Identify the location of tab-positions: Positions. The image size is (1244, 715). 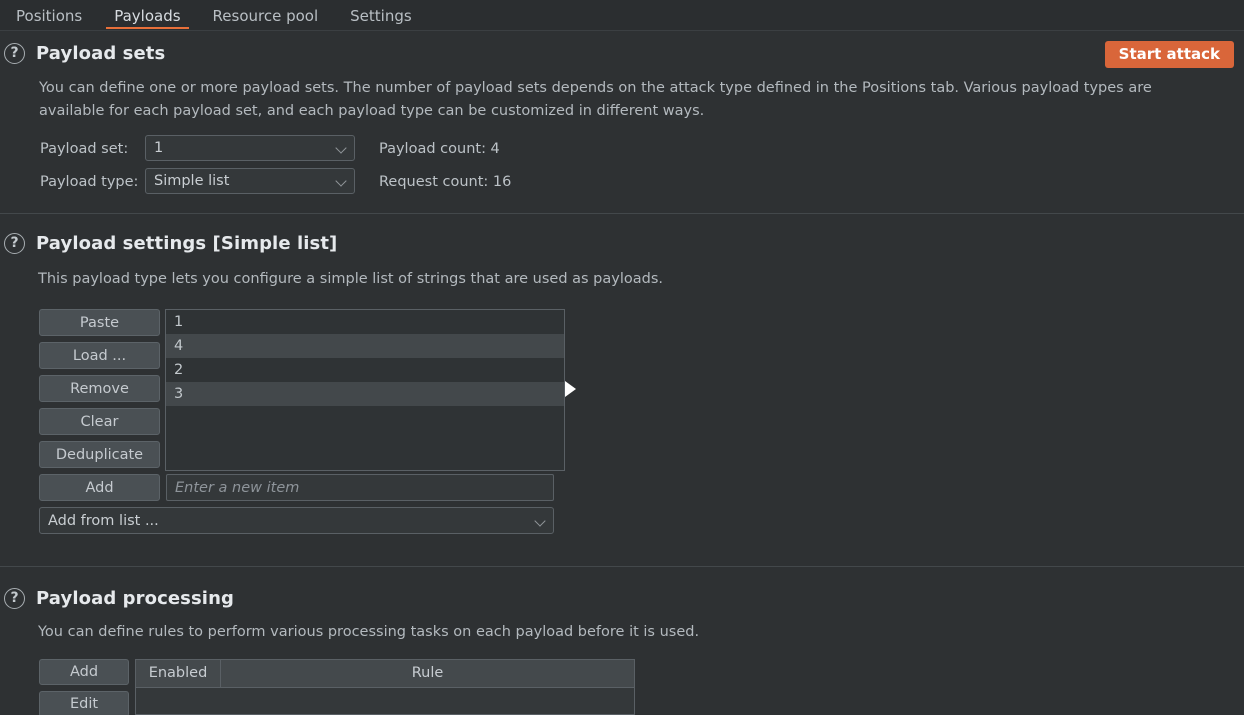
(49, 15).